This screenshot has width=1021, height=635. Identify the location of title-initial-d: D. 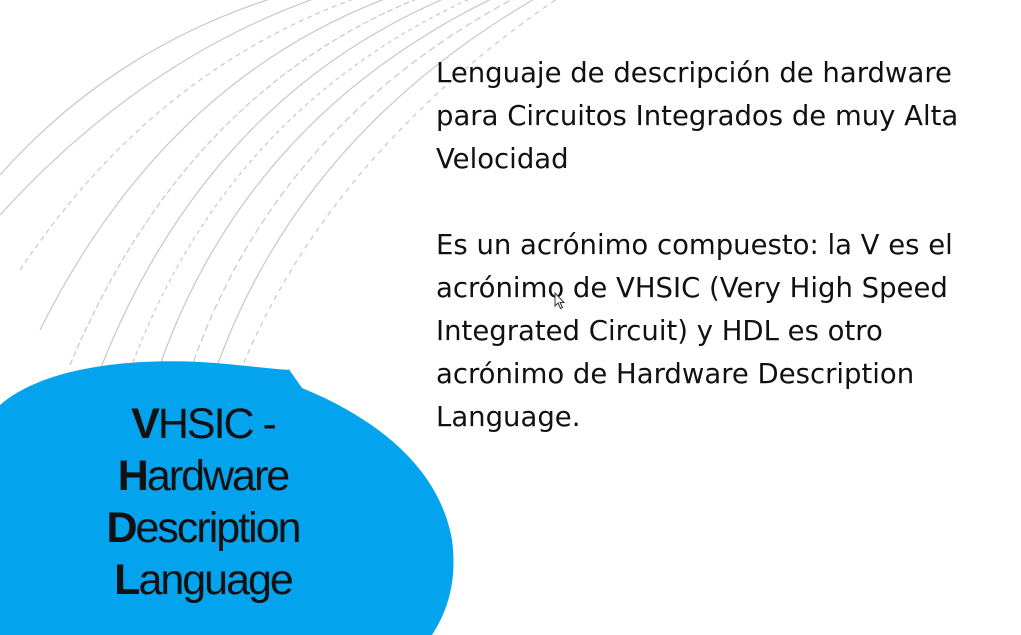
(121, 528).